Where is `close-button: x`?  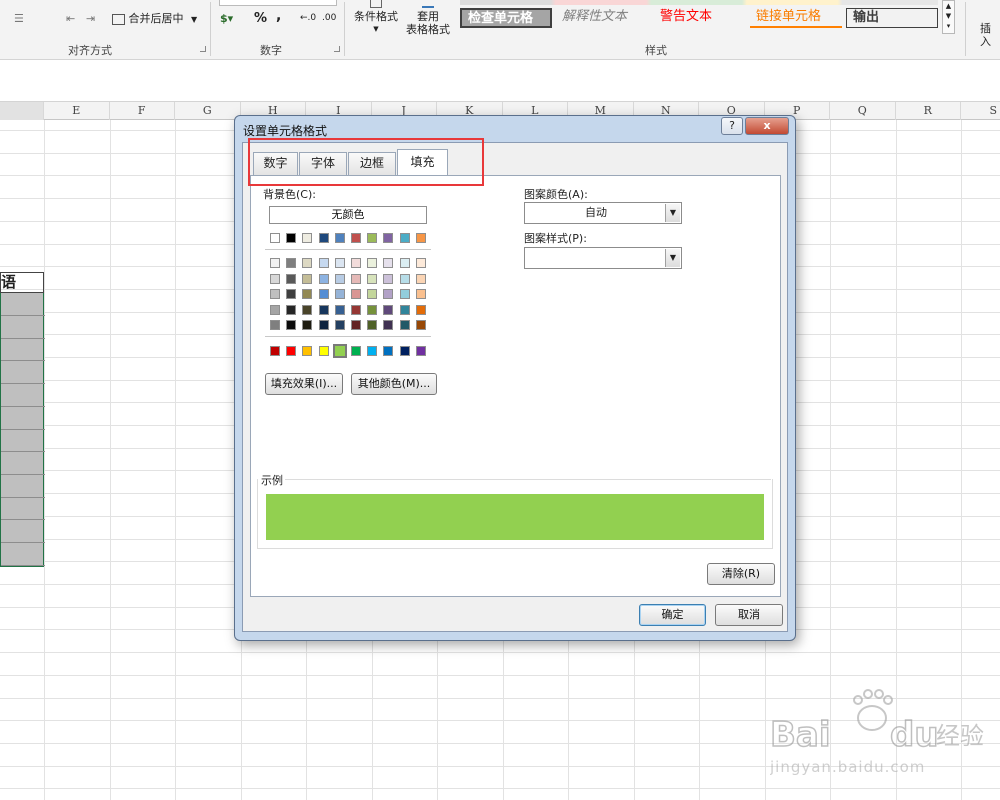
close-button: x is located at coordinates (767, 126).